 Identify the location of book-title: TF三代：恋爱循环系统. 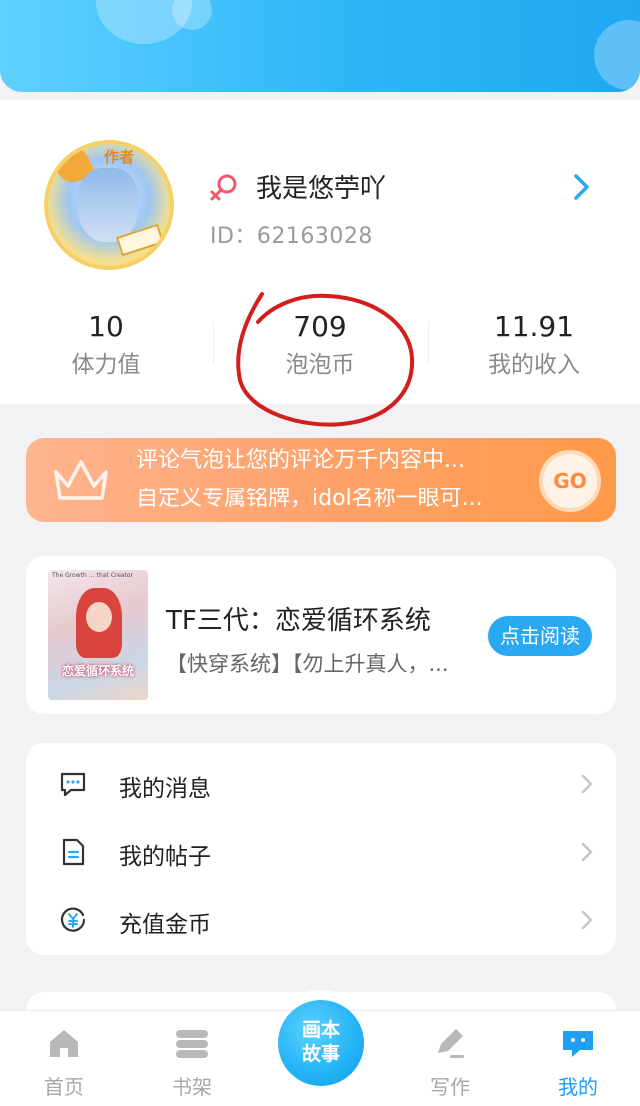
(298, 618).